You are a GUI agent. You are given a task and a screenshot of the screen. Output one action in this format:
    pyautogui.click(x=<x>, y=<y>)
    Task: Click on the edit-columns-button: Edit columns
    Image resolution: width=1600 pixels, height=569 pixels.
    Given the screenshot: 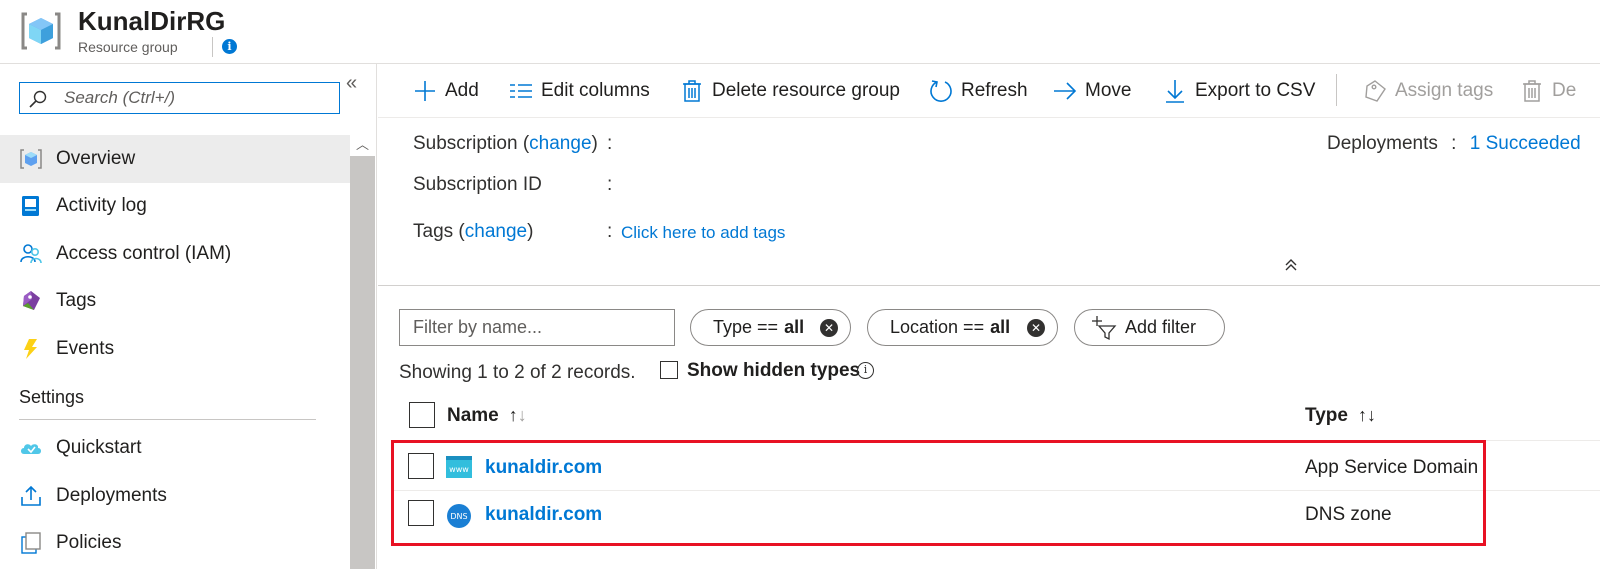 What is the action you would take?
    pyautogui.click(x=579, y=91)
    